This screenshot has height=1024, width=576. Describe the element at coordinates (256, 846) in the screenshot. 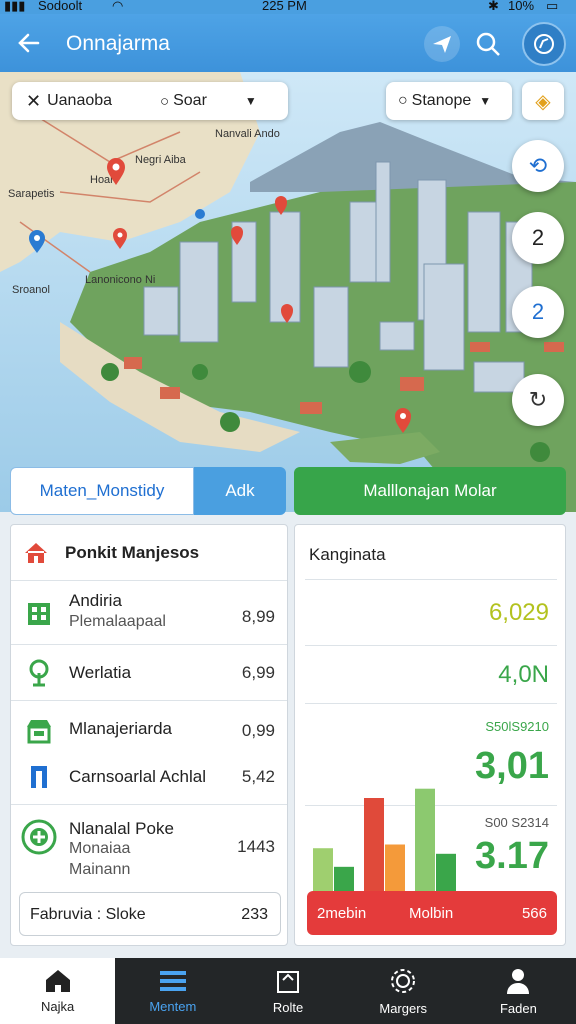

I see `item-value: 1443` at that location.